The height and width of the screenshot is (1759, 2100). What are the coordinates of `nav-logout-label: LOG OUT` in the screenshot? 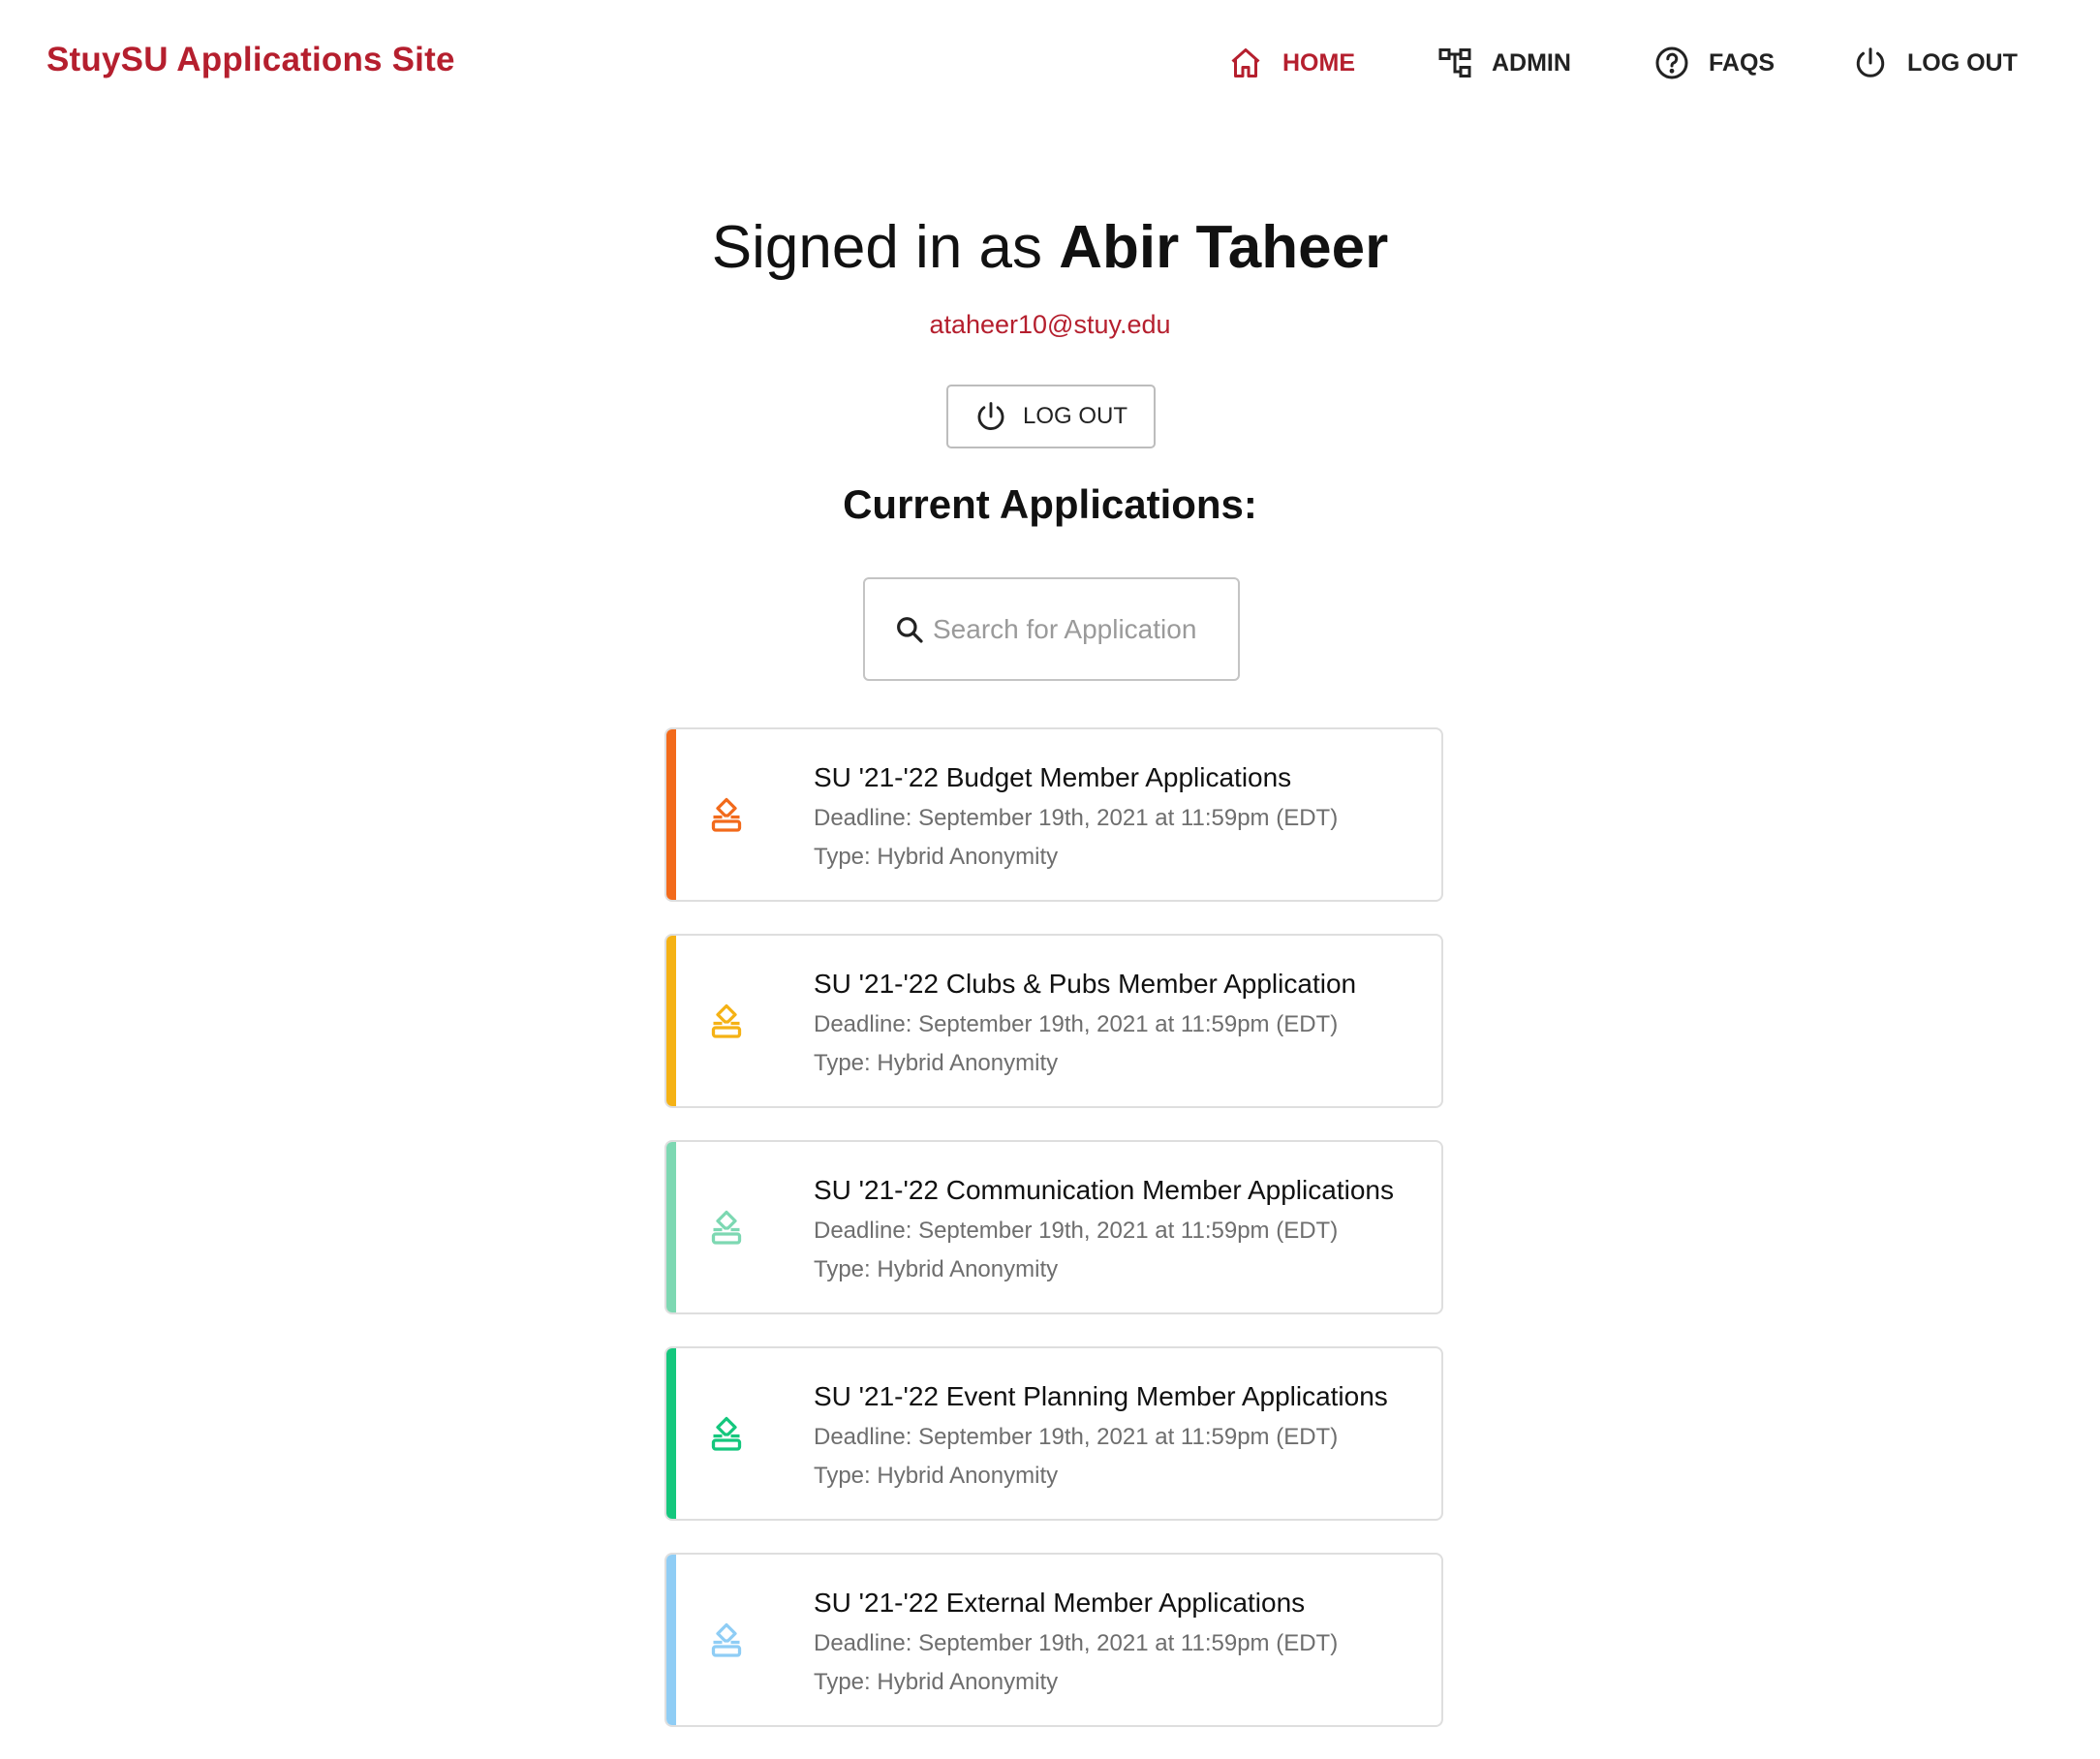 It's located at (1962, 62).